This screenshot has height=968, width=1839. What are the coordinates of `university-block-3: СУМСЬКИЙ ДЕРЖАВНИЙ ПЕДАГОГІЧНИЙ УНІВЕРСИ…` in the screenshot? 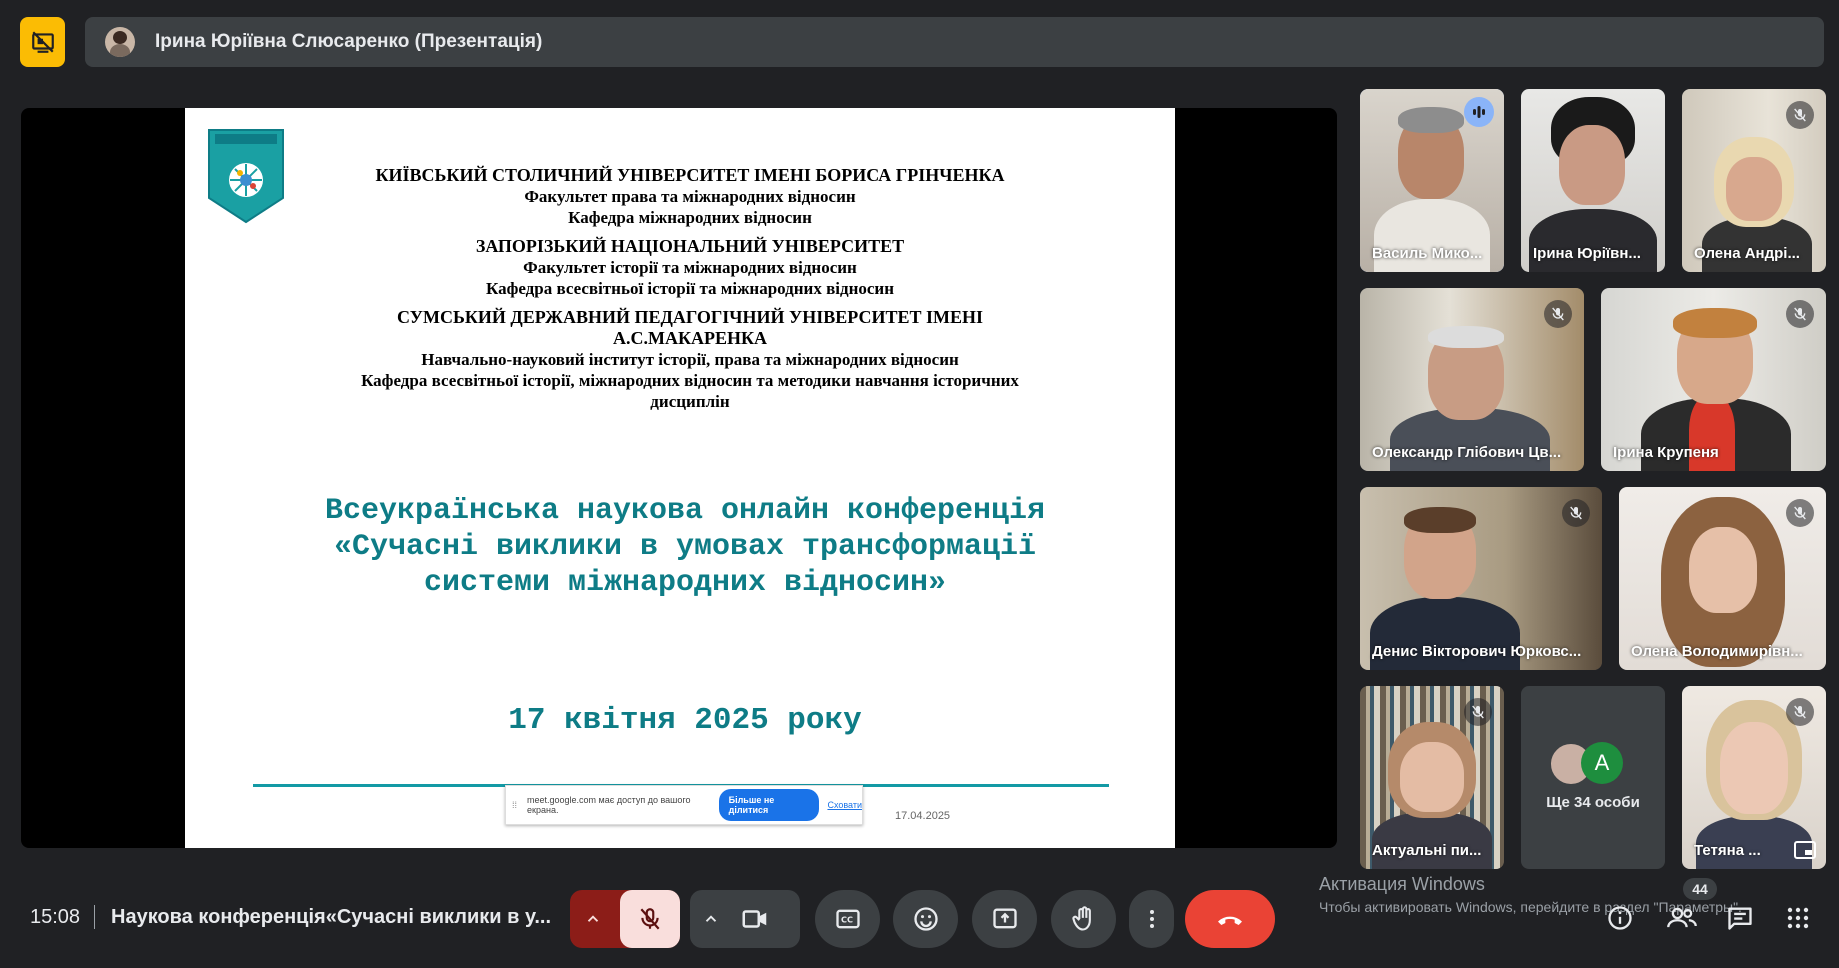 It's located at (690, 359).